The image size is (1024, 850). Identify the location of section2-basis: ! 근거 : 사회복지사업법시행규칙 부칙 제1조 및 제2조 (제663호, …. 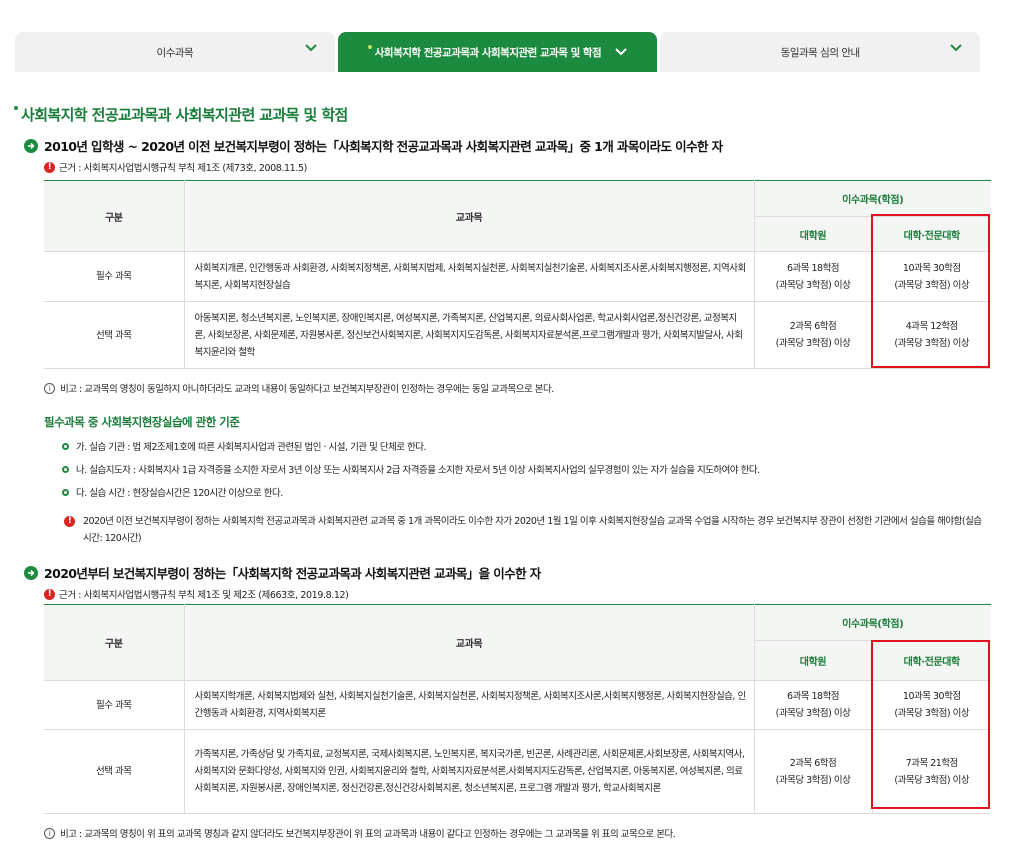
(196, 594).